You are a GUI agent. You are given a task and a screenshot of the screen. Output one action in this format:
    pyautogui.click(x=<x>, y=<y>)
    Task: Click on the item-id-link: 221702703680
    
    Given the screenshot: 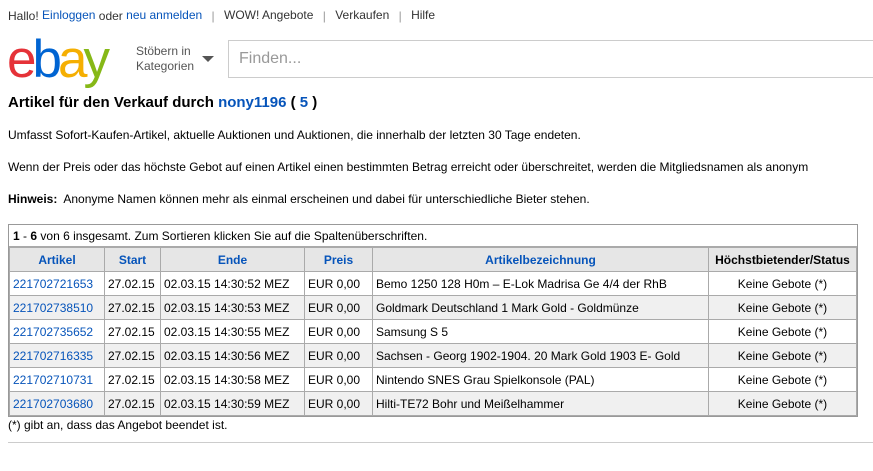 What is the action you would take?
    pyautogui.click(x=53, y=404)
    